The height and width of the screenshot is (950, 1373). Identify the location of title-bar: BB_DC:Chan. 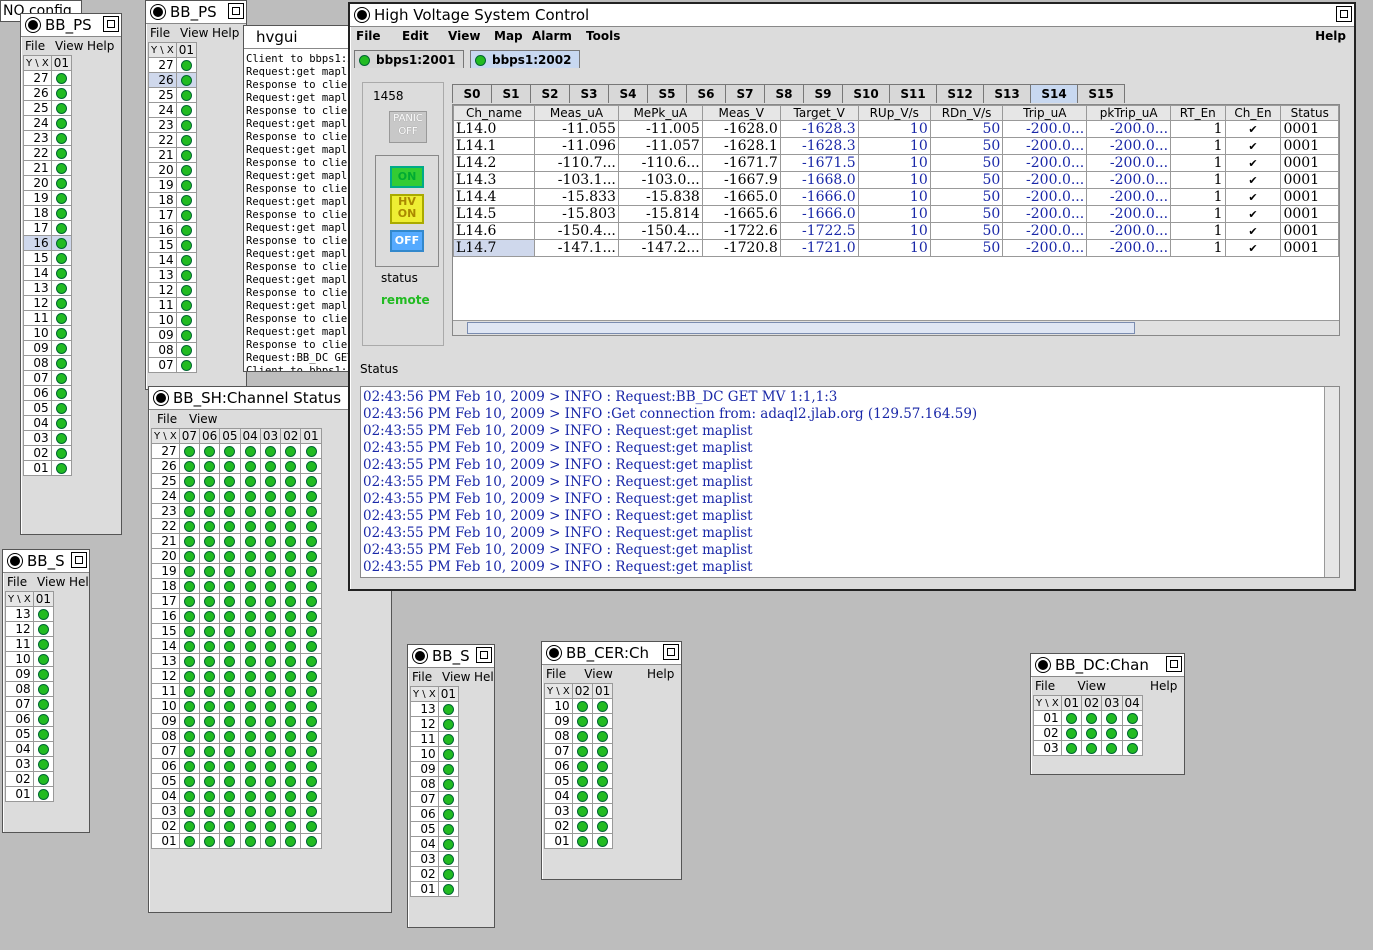
(1107, 665).